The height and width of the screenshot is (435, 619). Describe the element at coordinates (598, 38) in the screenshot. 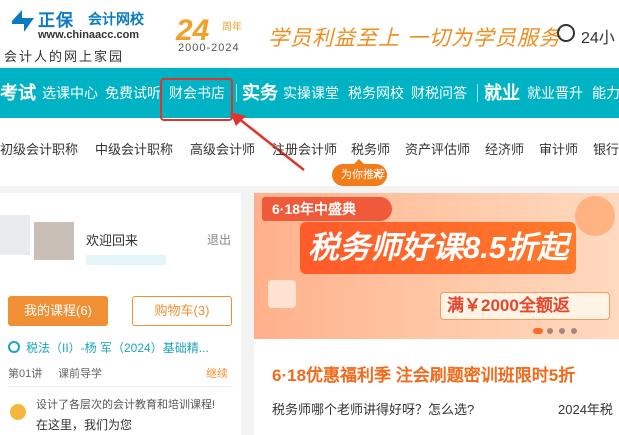

I see `hotline-text: 24小` at that location.